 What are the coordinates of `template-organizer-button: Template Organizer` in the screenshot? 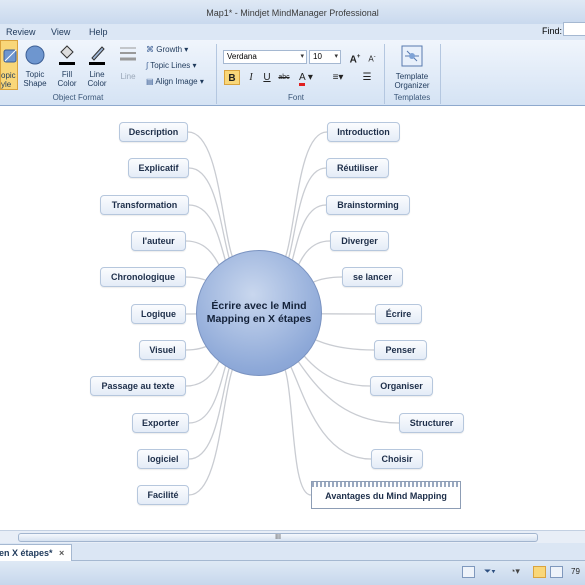 It's located at (412, 67).